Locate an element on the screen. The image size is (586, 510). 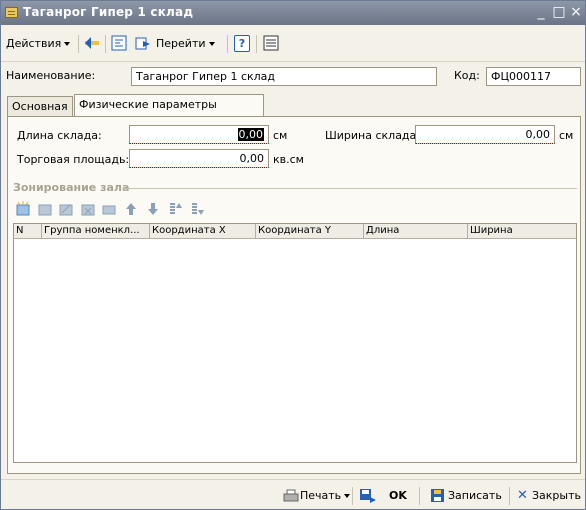
zoning-group-title: Зонирование зала is located at coordinates (71, 187).